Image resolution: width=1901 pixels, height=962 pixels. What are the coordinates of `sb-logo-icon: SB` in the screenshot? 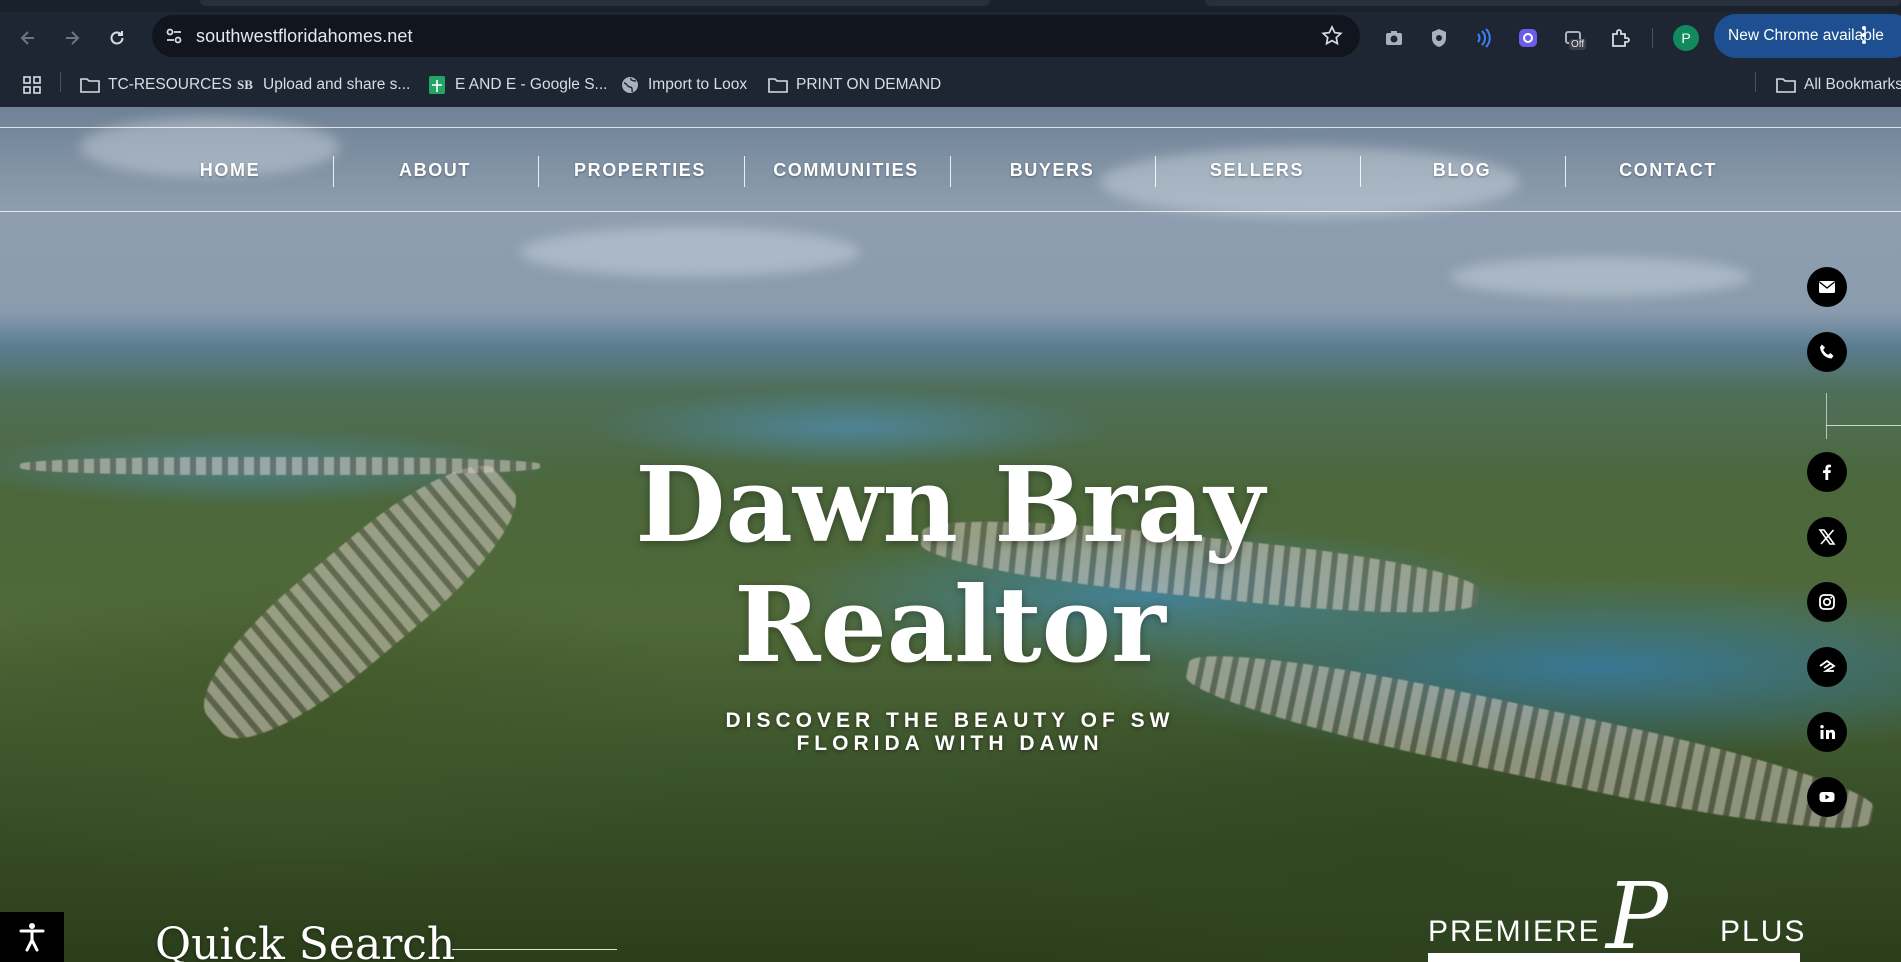 It's located at (245, 84).